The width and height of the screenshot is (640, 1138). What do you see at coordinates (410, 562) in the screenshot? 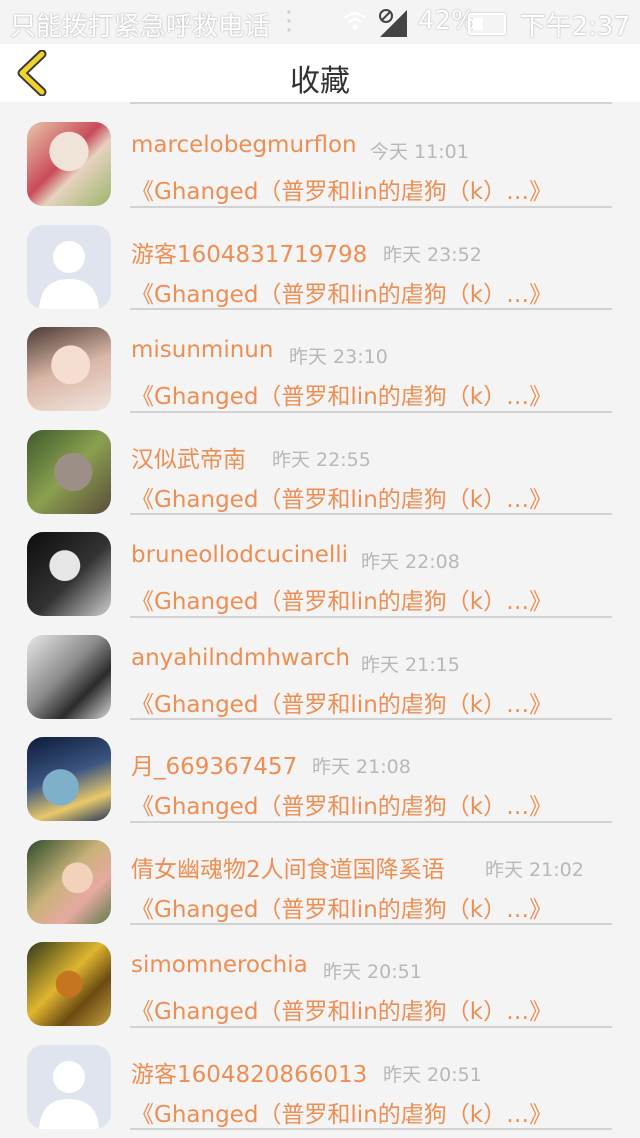
I see `timestamp: 昨天 22:08` at bounding box center [410, 562].